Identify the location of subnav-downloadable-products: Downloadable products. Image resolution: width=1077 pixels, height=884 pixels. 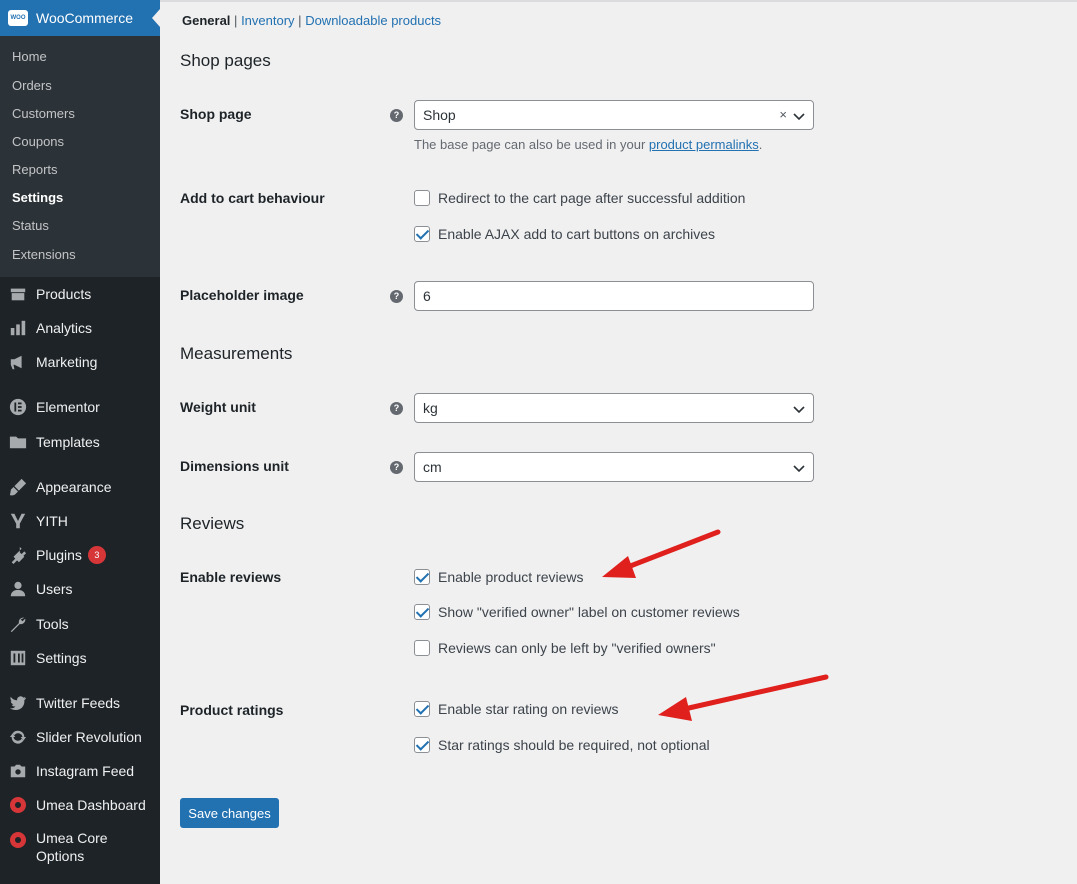
(373, 20).